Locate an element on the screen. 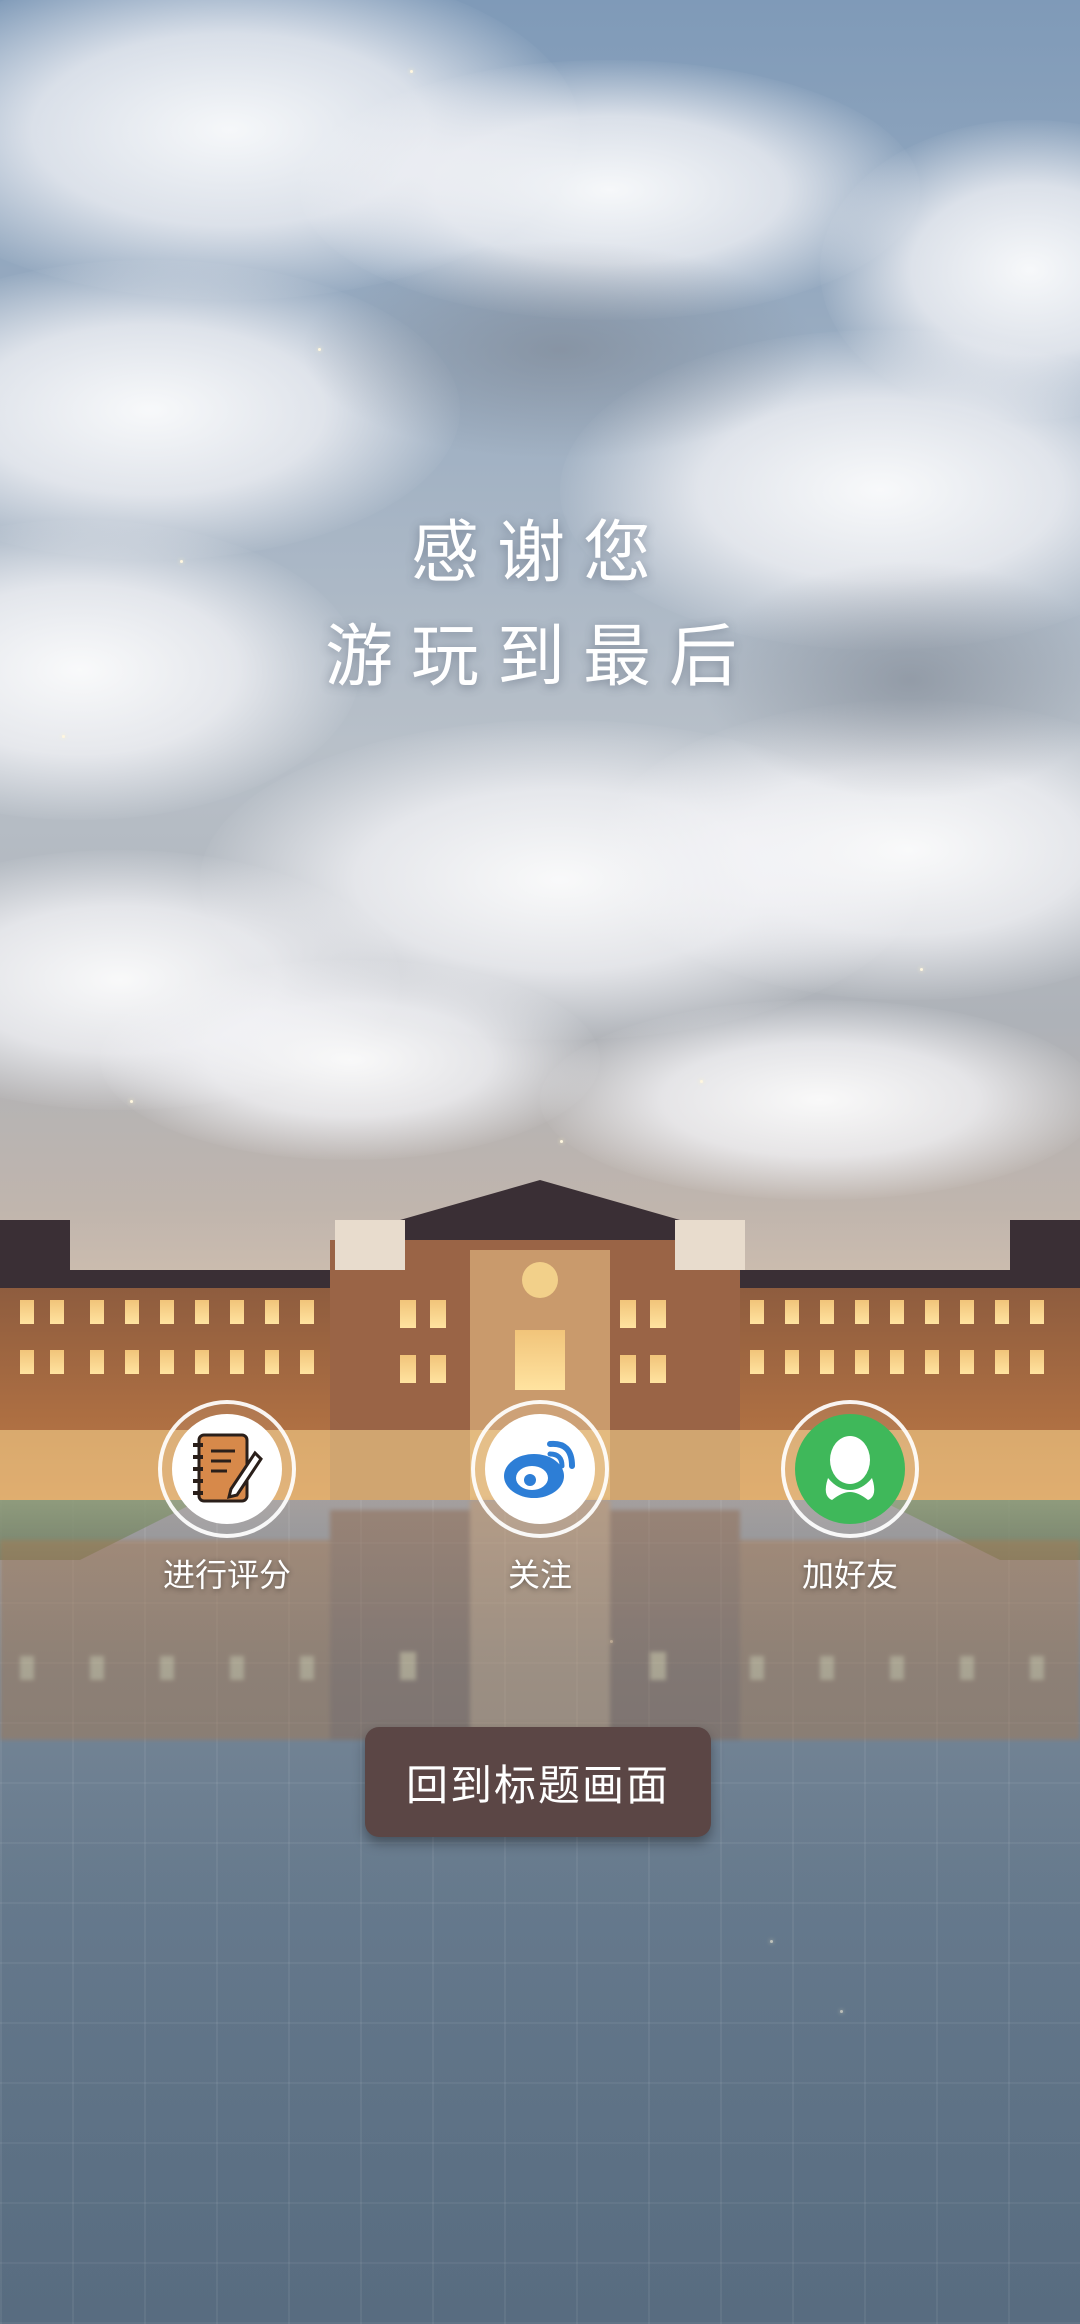 The image size is (1080, 2324). follow-button-ring is located at coordinates (540, 1469).